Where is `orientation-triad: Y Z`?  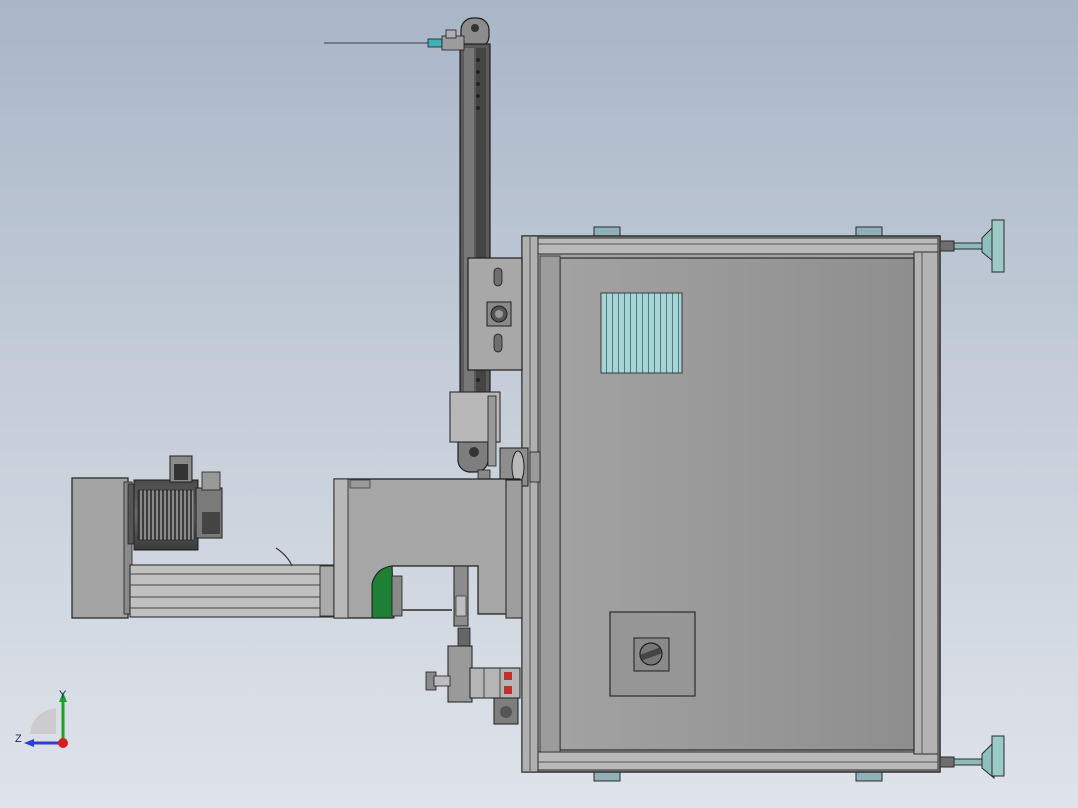 orientation-triad: Y Z is located at coordinates (41, 718).